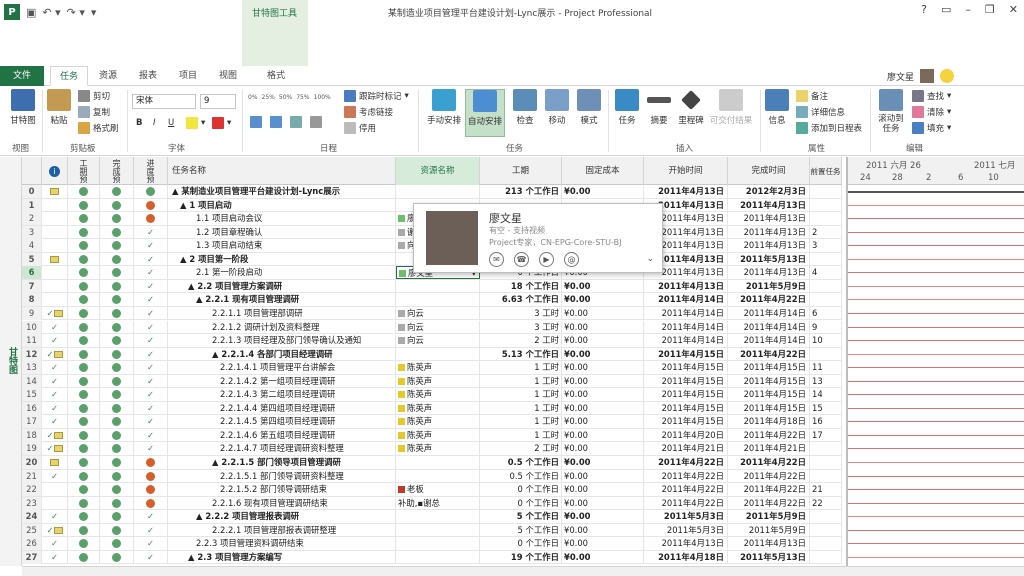 Image resolution: width=1024 pixels, height=576 pixels. Describe the element at coordinates (32, 544) in the screenshot. I see `row-id: 26` at that location.